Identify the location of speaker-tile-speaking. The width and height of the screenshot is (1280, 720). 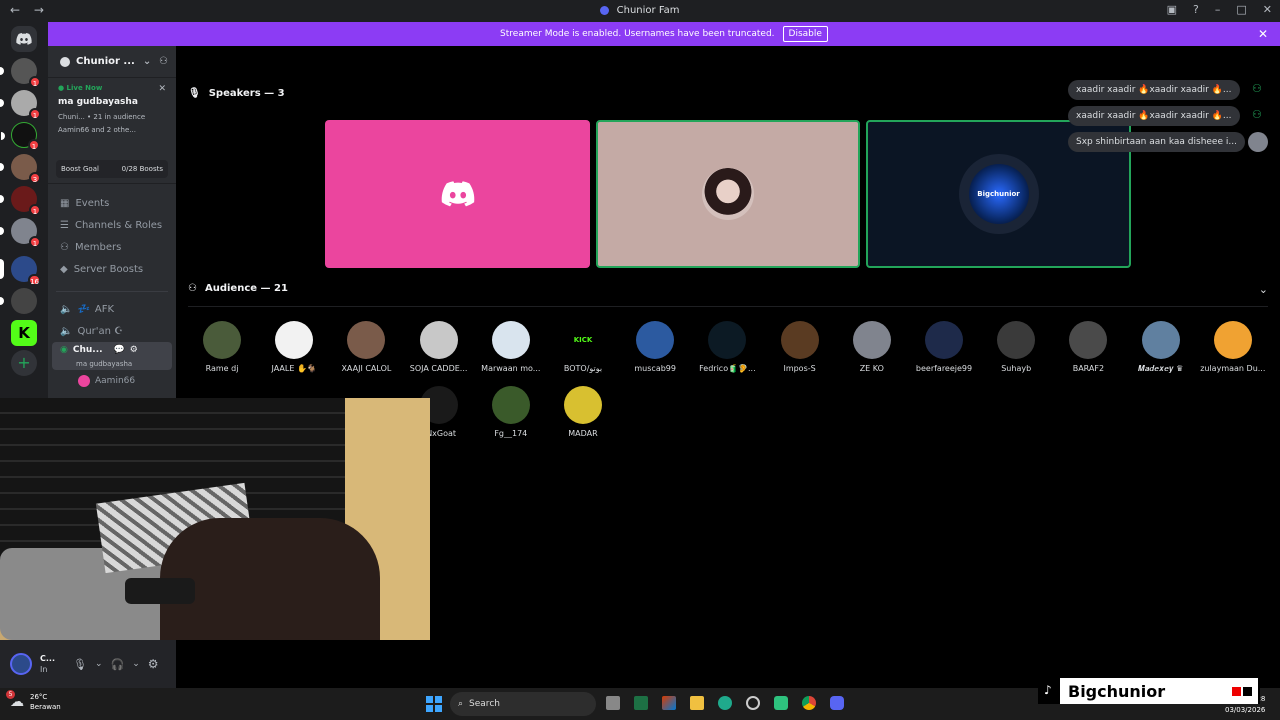
(728, 194).